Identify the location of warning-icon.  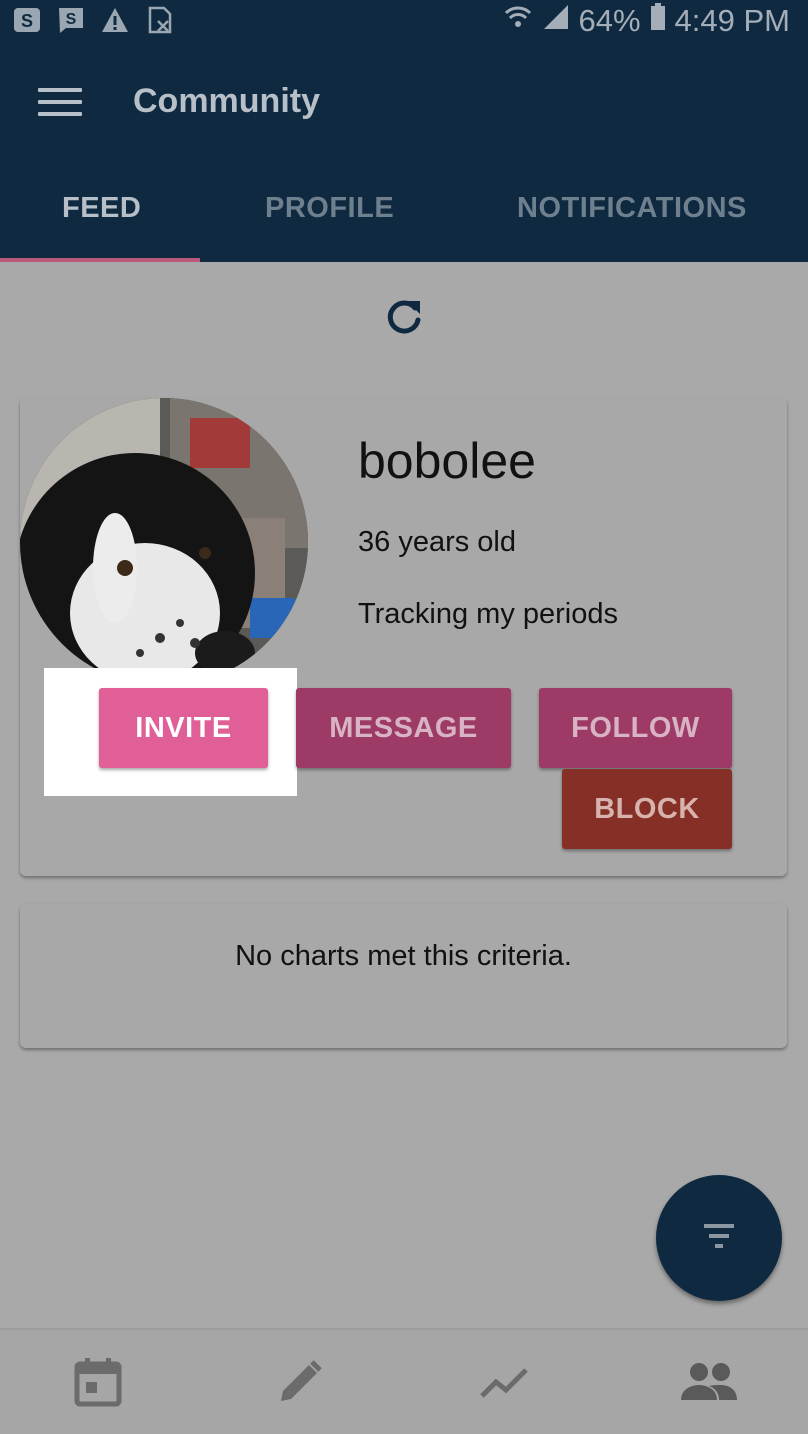
(115, 20).